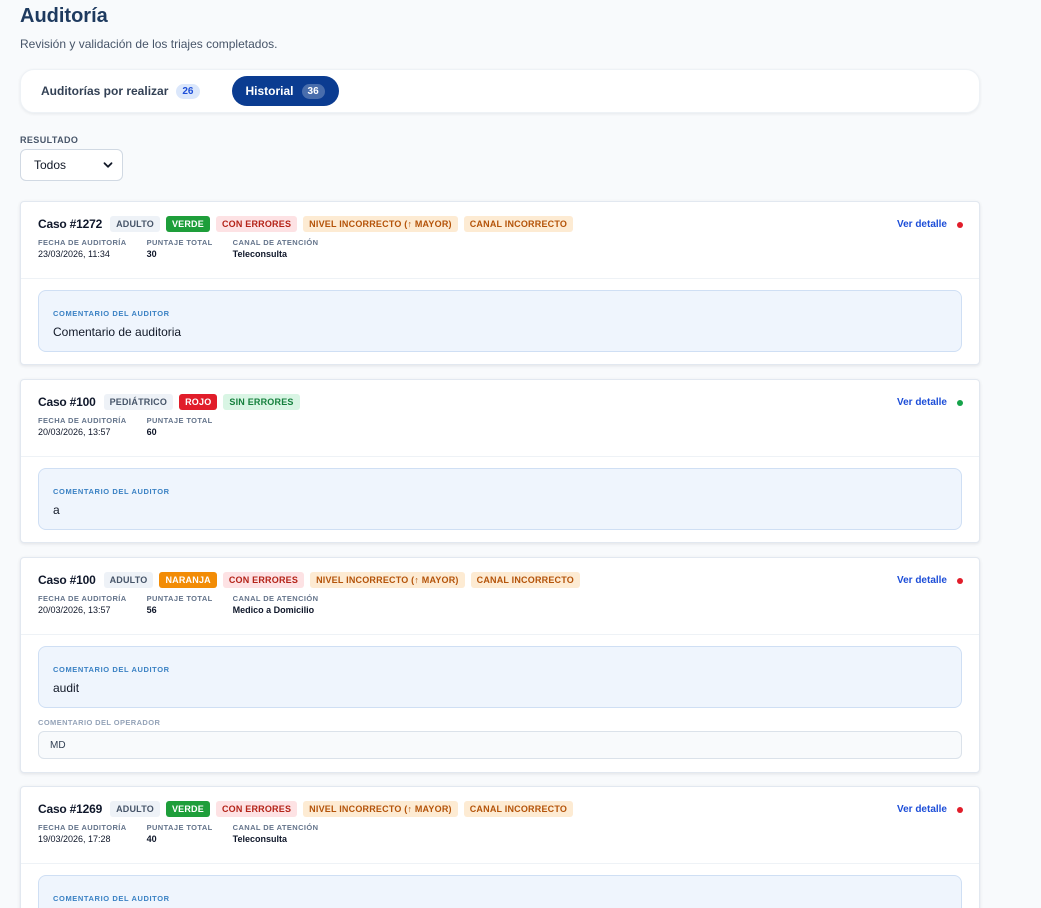 This screenshot has width=1041, height=908. Describe the element at coordinates (285, 91) in the screenshot. I see `tab-history: Historial 36` at that location.